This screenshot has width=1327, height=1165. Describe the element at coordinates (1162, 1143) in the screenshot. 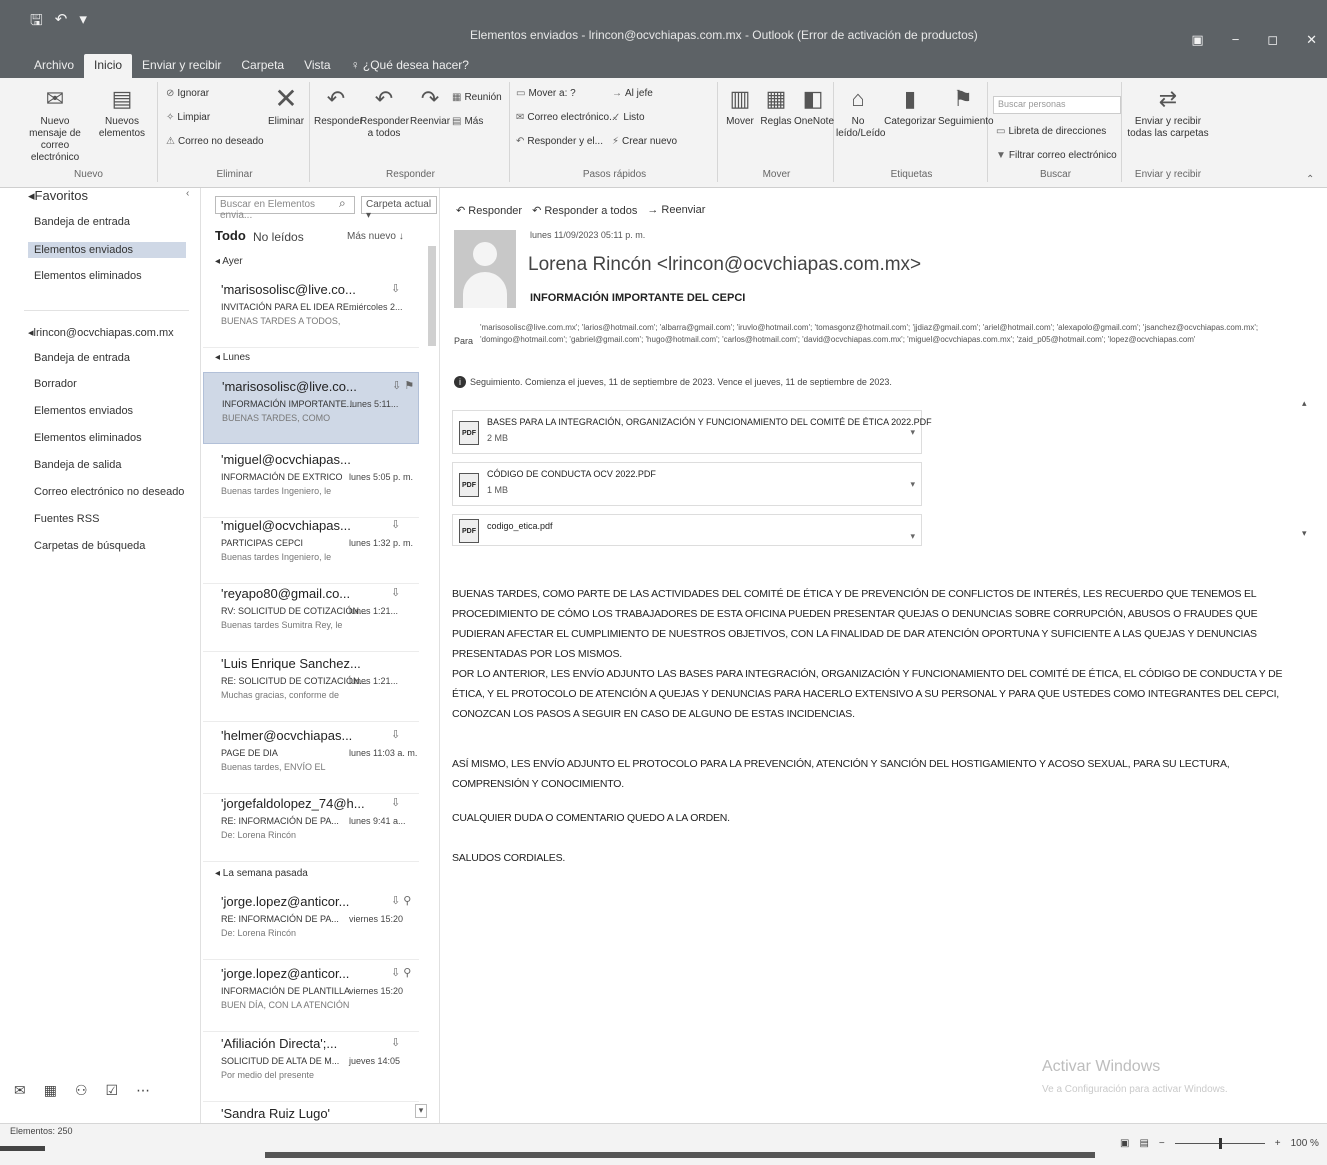

I see `zoom-out-icon: −` at that location.